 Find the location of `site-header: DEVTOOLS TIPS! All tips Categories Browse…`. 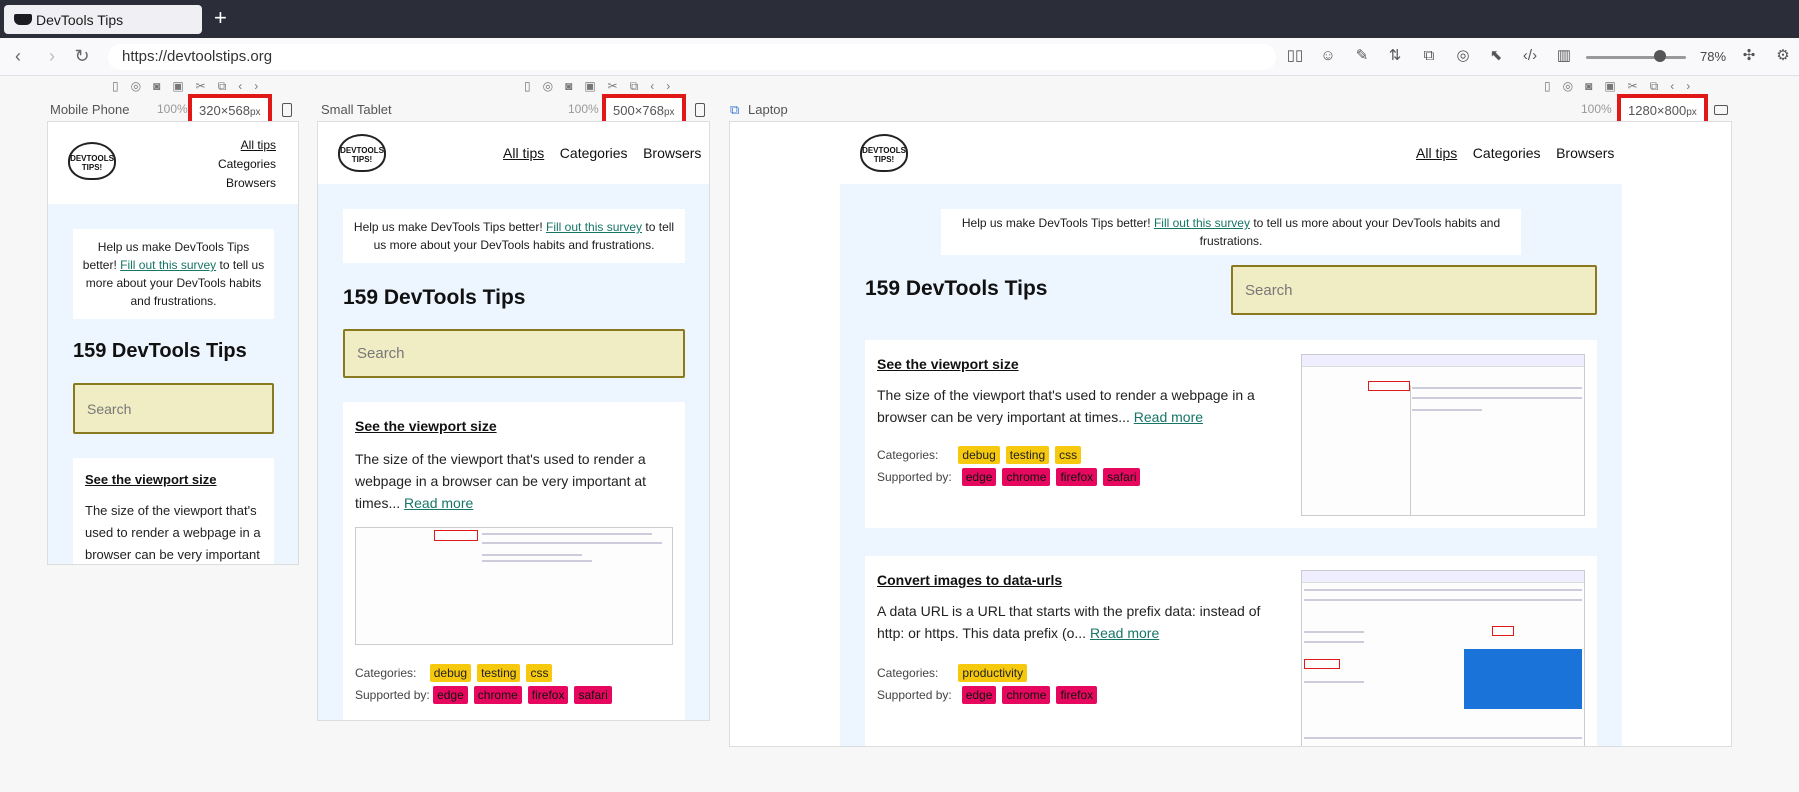

site-header: DEVTOOLS TIPS! All tips Categories Browse… is located at coordinates (1230, 153).